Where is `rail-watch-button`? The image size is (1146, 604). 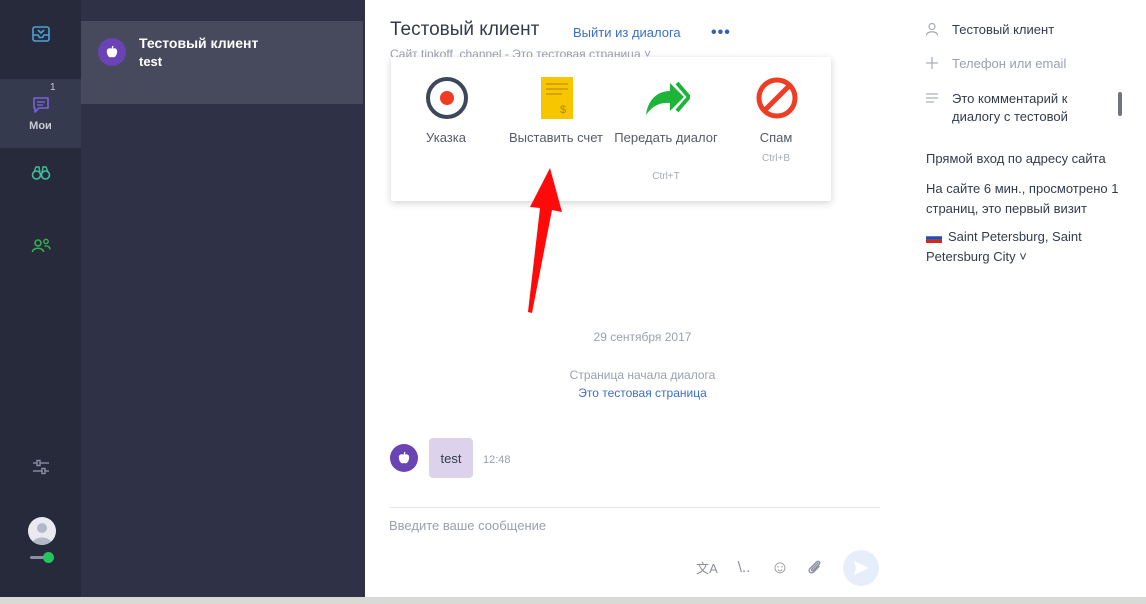
rail-watch-button is located at coordinates (40, 173).